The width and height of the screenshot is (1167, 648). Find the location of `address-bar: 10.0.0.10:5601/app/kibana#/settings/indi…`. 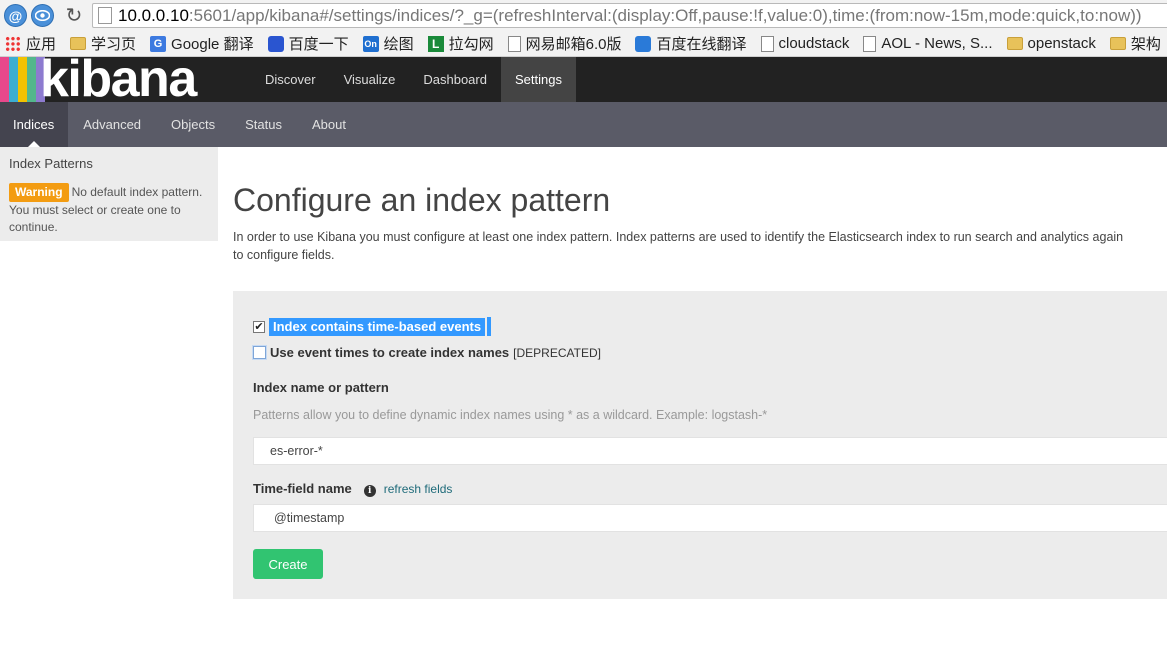

address-bar: 10.0.0.10:5601/app/kibana#/settings/indi… is located at coordinates (629, 15).